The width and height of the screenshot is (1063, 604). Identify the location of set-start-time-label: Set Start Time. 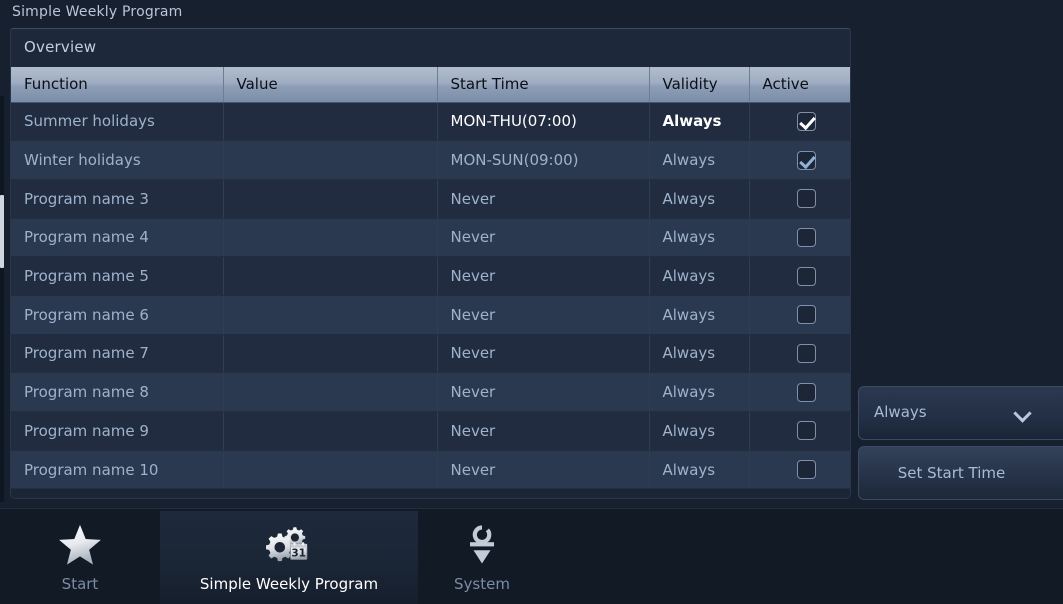
(951, 473).